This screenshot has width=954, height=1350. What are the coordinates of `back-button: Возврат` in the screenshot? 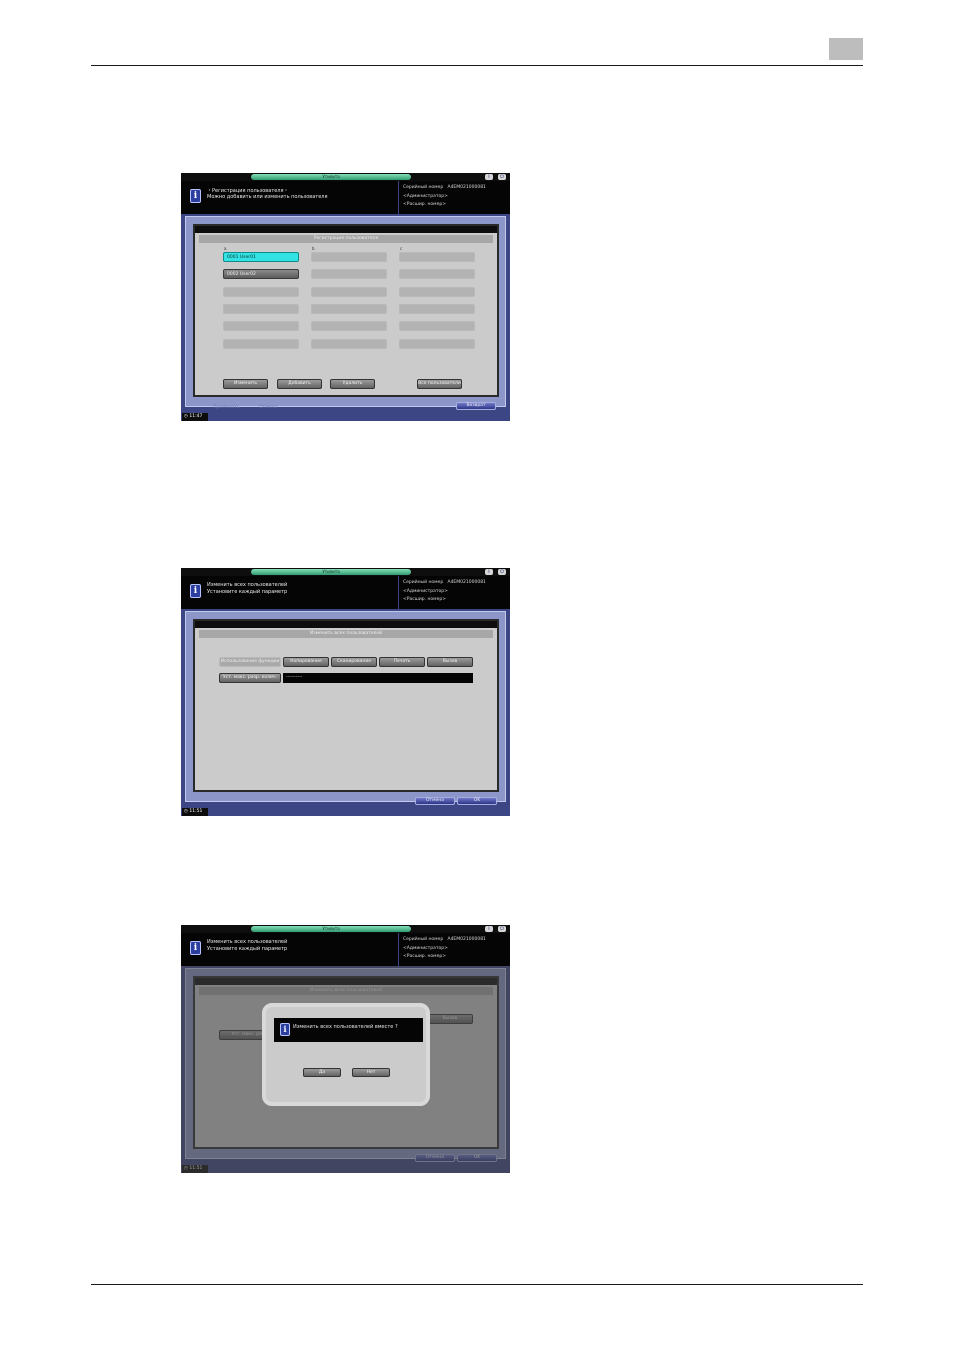 It's located at (476, 406).